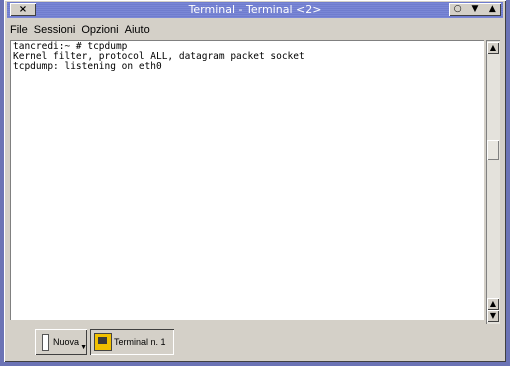 The image size is (510, 366). I want to click on window-controls: ○ ▼ ▲, so click(475, 9).